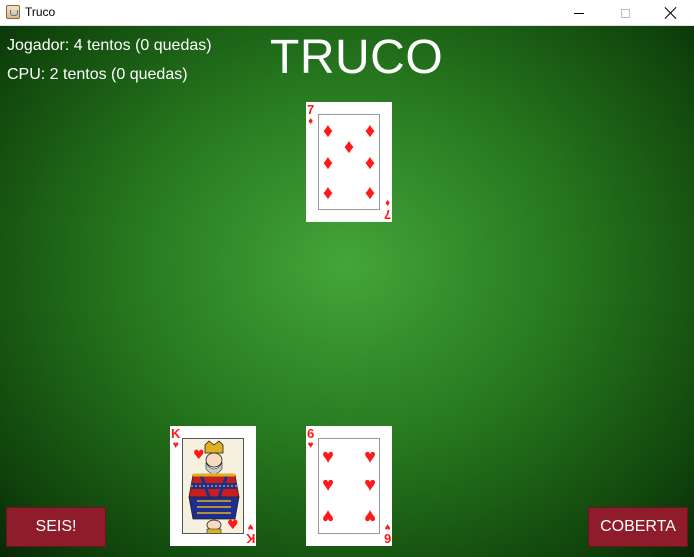 The width and height of the screenshot is (694, 557). I want to click on card-corner-bottom: K ♥, so click(250, 533).